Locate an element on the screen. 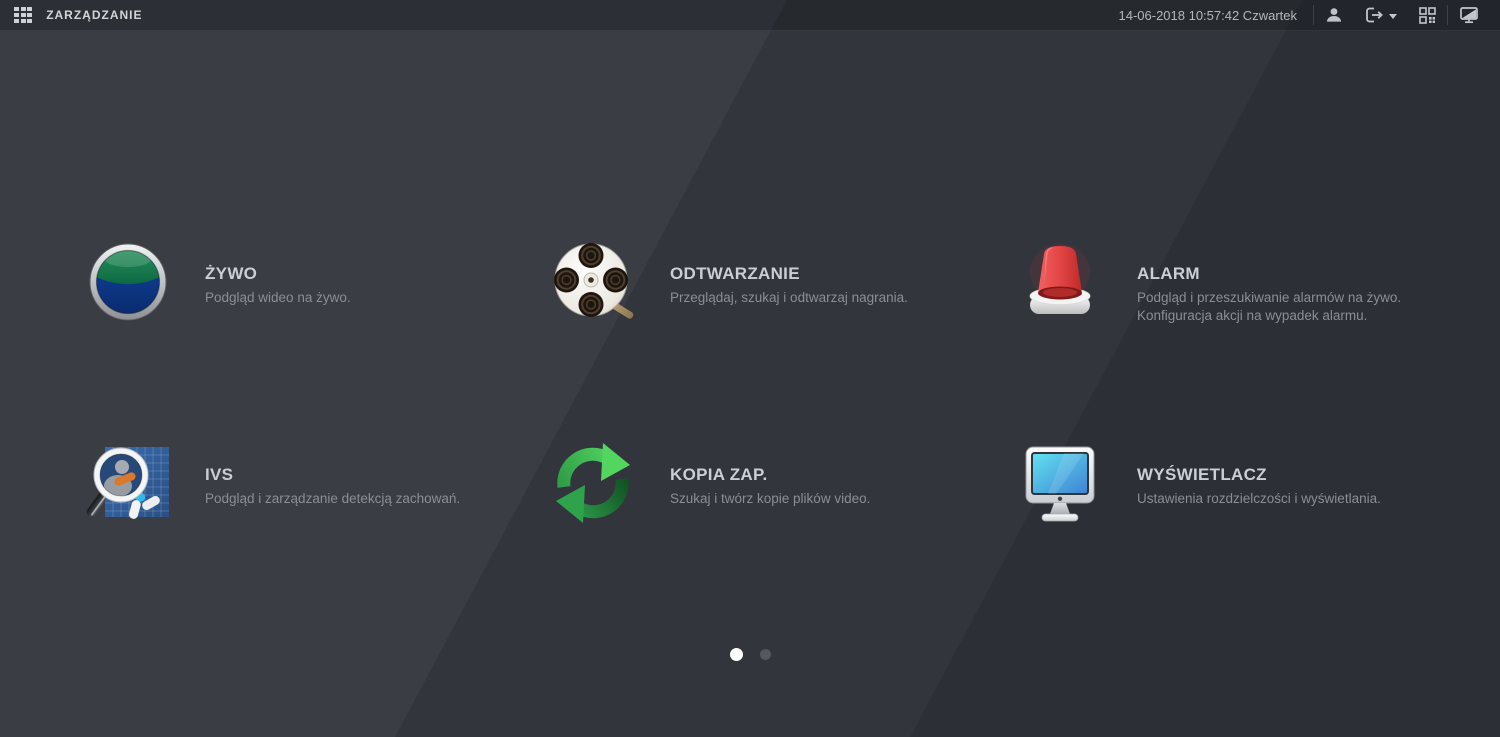 Image resolution: width=1500 pixels, height=737 pixels. display-monitor-icon is located at coordinates (1060, 483).